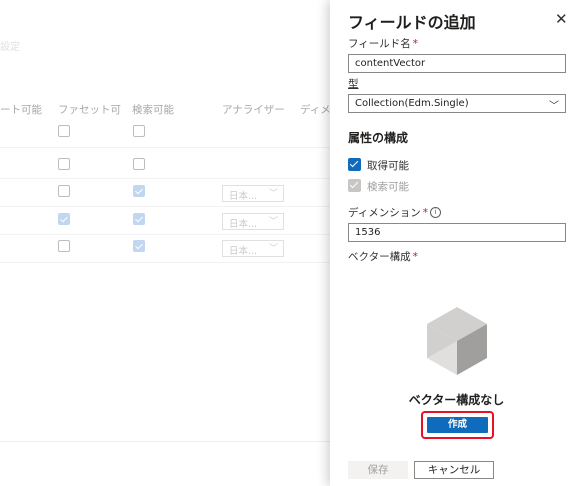  What do you see at coordinates (353, 84) in the screenshot?
I see `type-label: 型` at bounding box center [353, 84].